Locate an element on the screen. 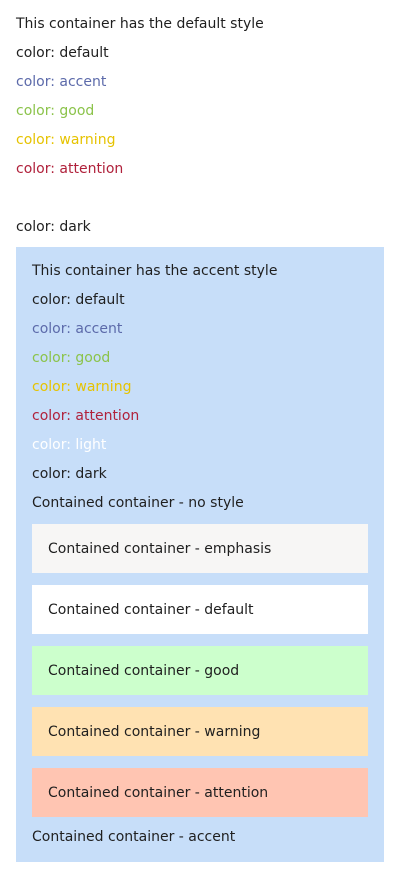  accent-container-color-default: color: default is located at coordinates (78, 300).